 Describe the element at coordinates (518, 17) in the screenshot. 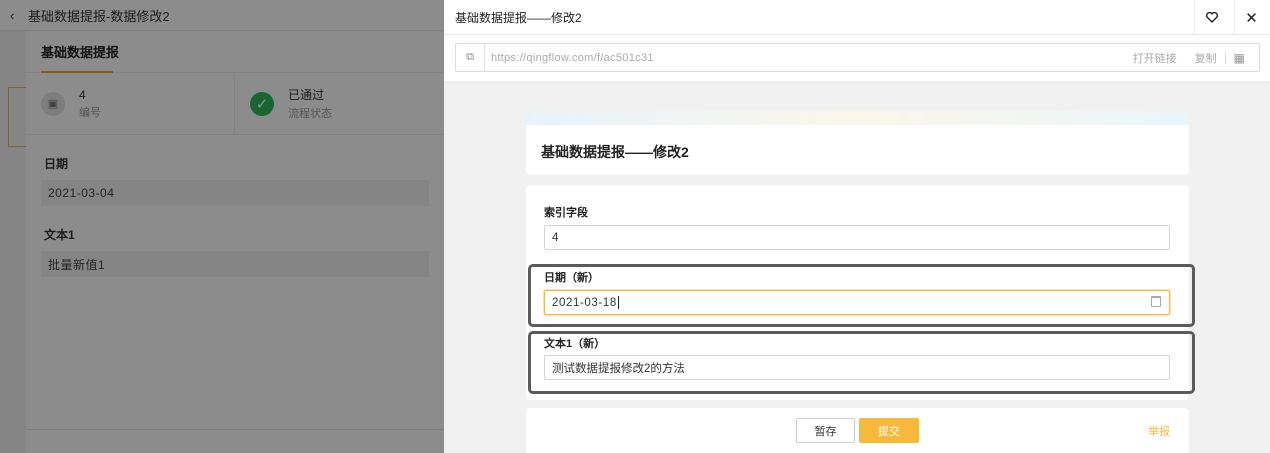

I see `drawer-title: 基础数据提报——修改2` at that location.